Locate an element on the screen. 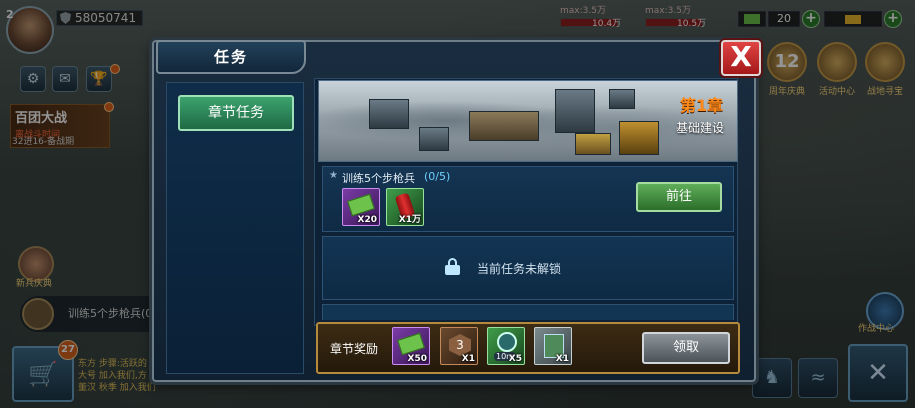 The height and width of the screenshot is (408, 915). cash-icon is located at coordinates (361, 205).